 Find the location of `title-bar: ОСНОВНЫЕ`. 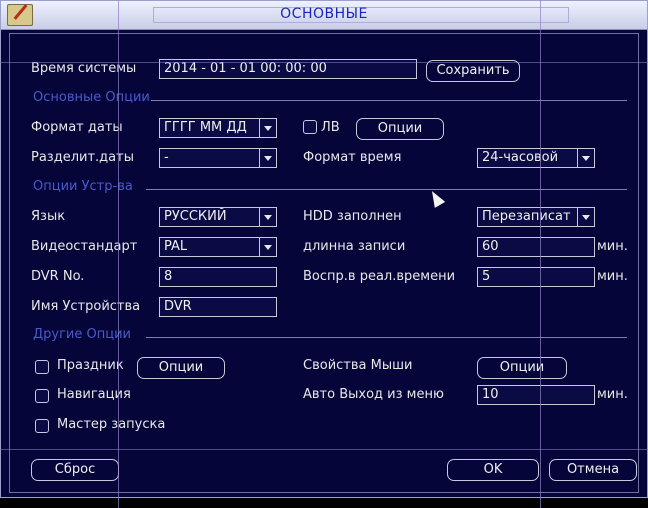

title-bar: ОСНОВНЫЕ is located at coordinates (324, 15).